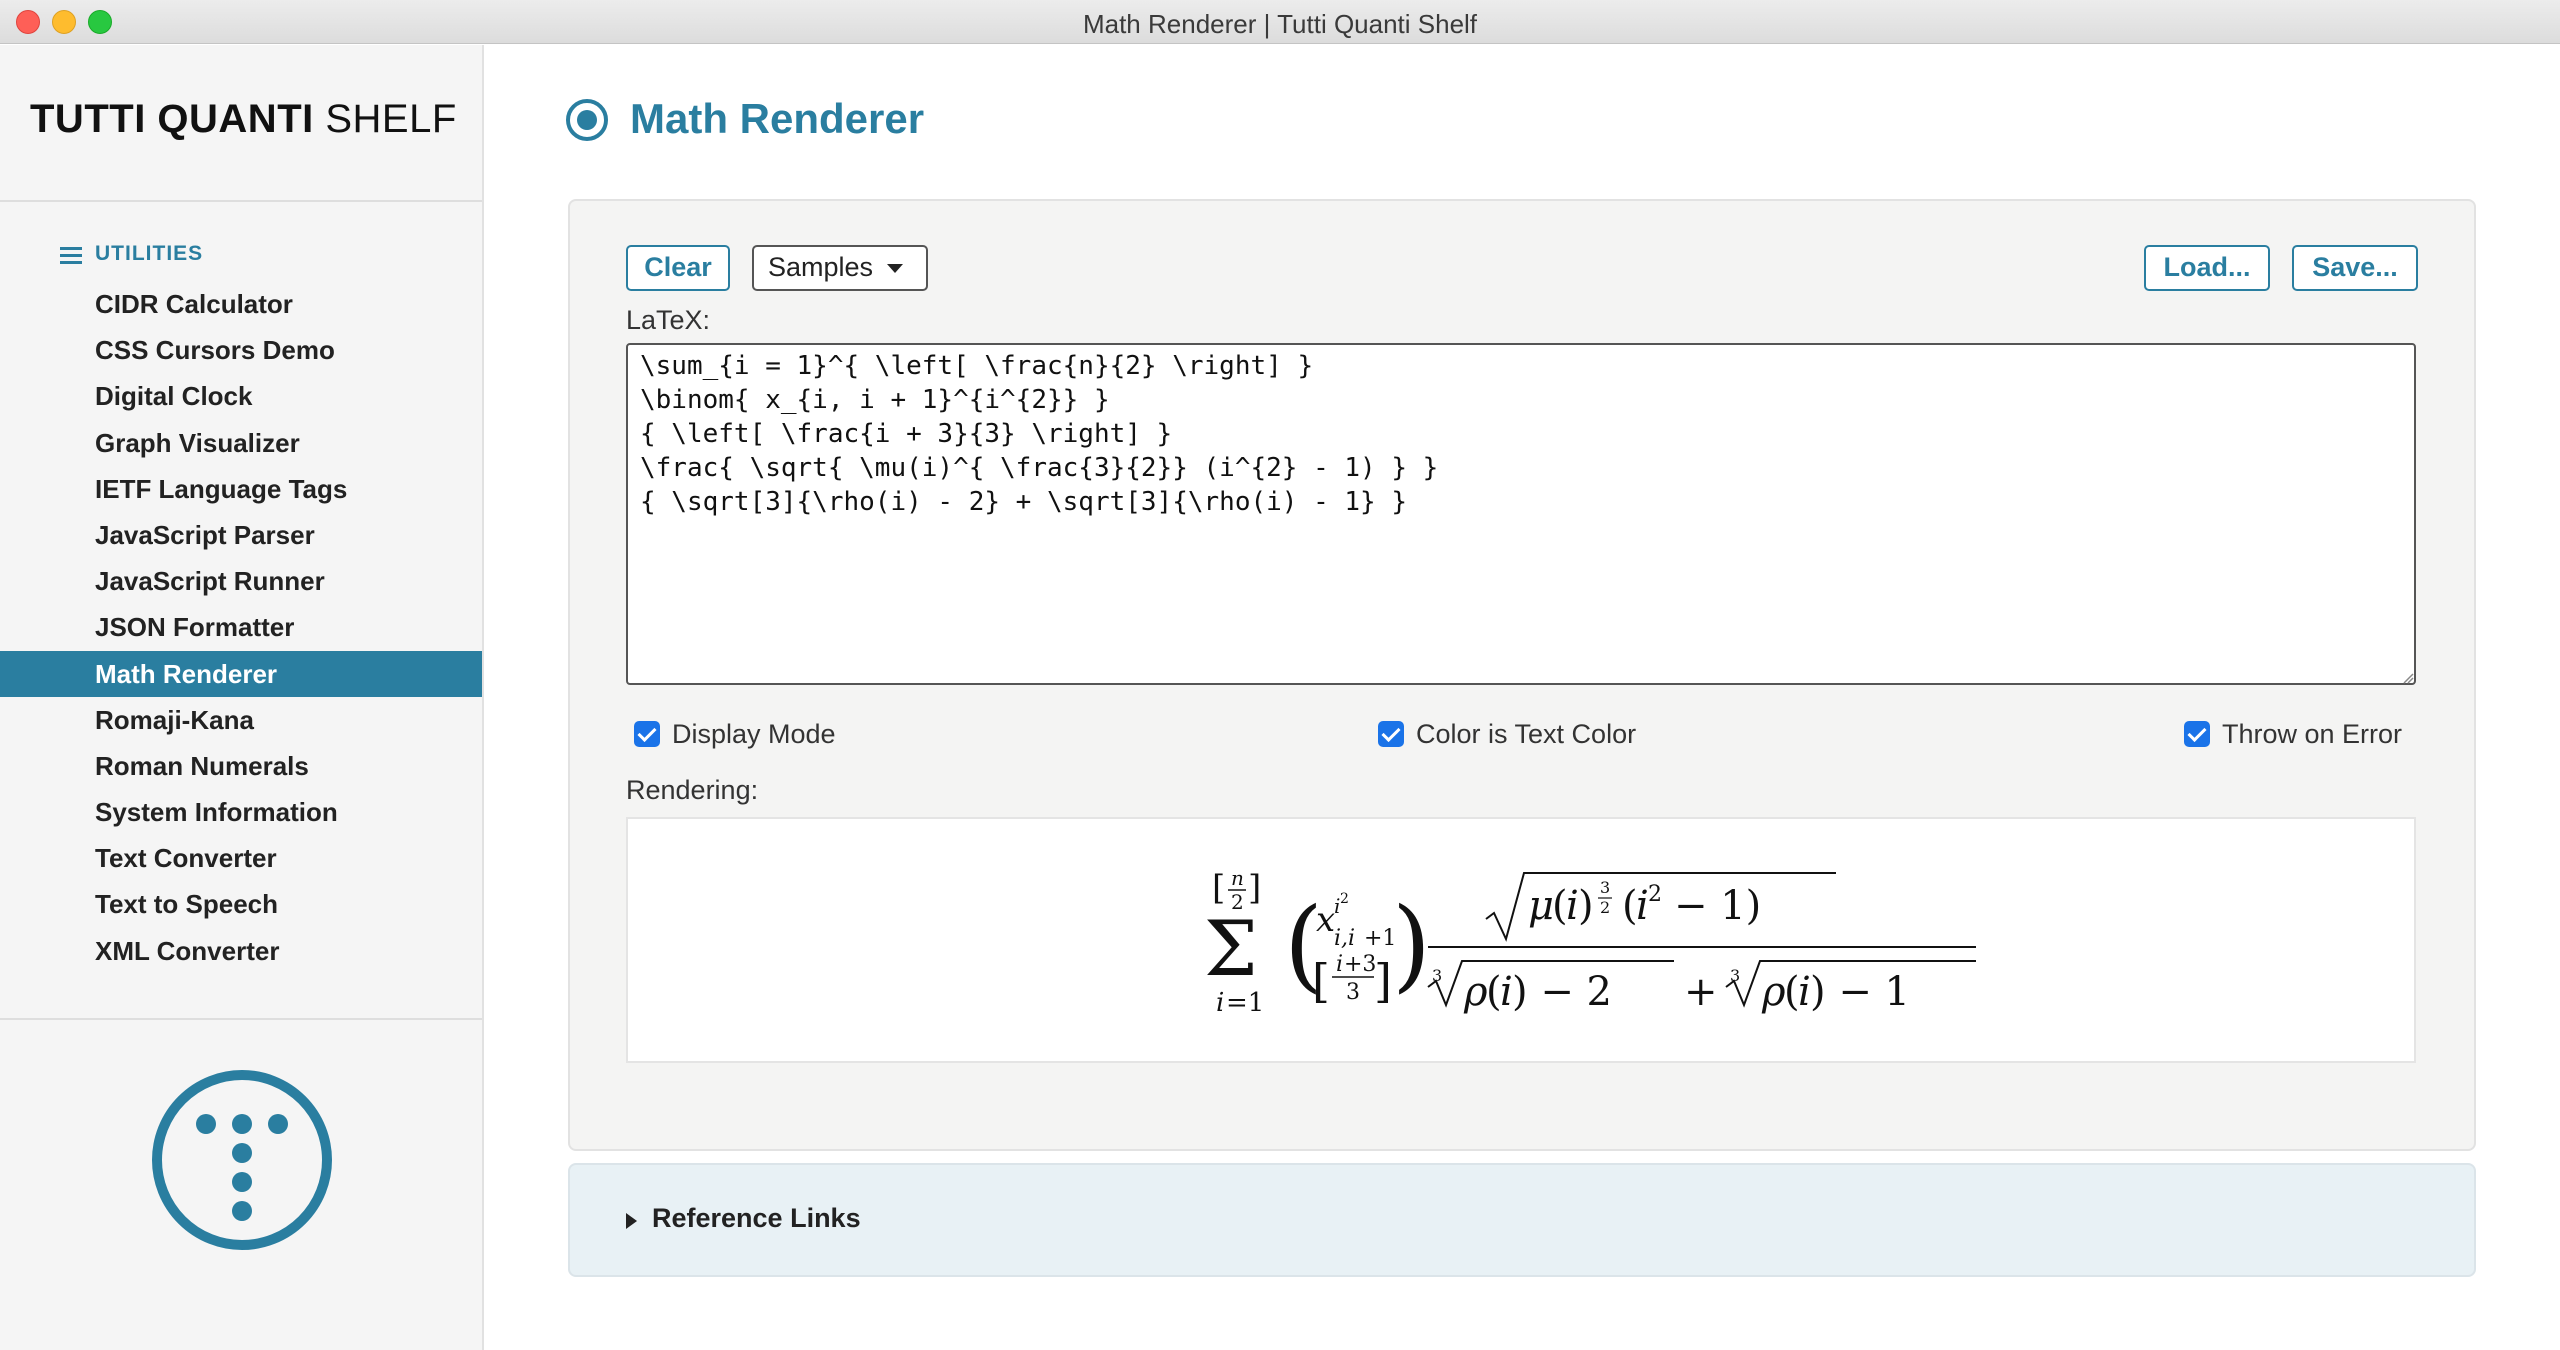 Image resolution: width=2560 pixels, height=1350 pixels. Describe the element at coordinates (241, 766) in the screenshot. I see `sidebar-item-roman-numerals: Roman Numerals` at that location.